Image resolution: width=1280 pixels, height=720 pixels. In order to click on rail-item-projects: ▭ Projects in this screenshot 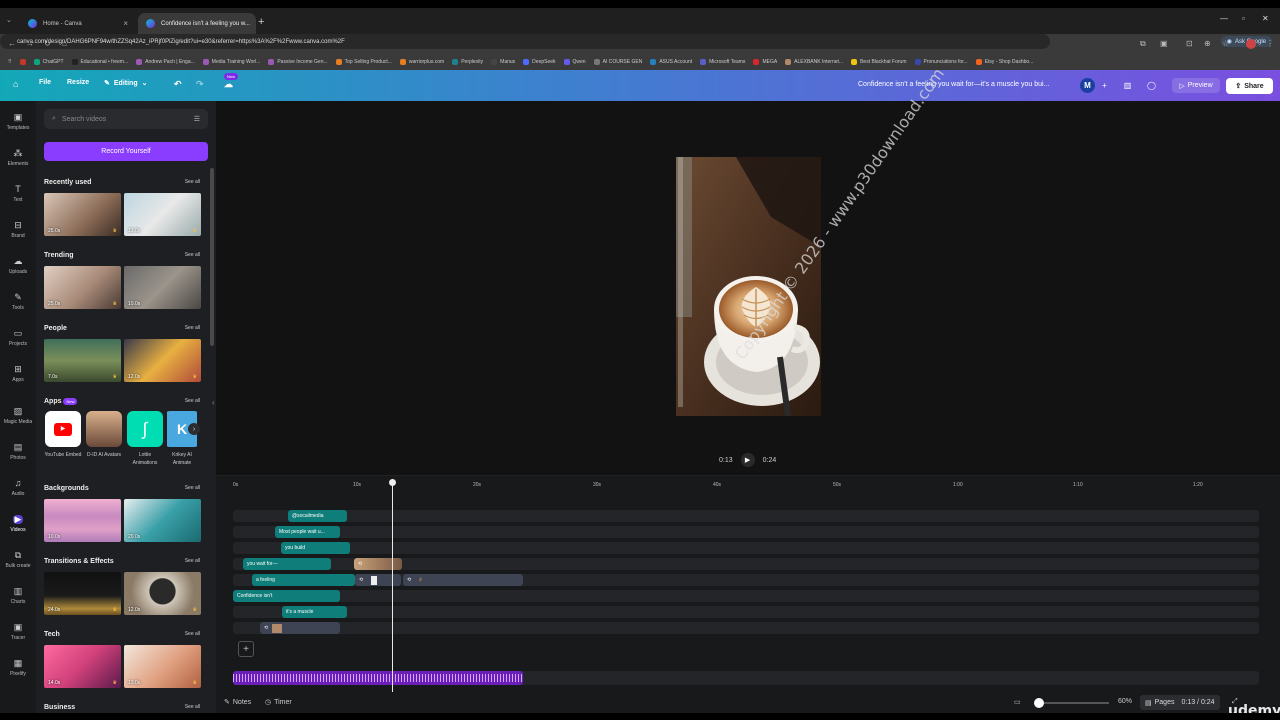, I will do `click(18, 338)`.